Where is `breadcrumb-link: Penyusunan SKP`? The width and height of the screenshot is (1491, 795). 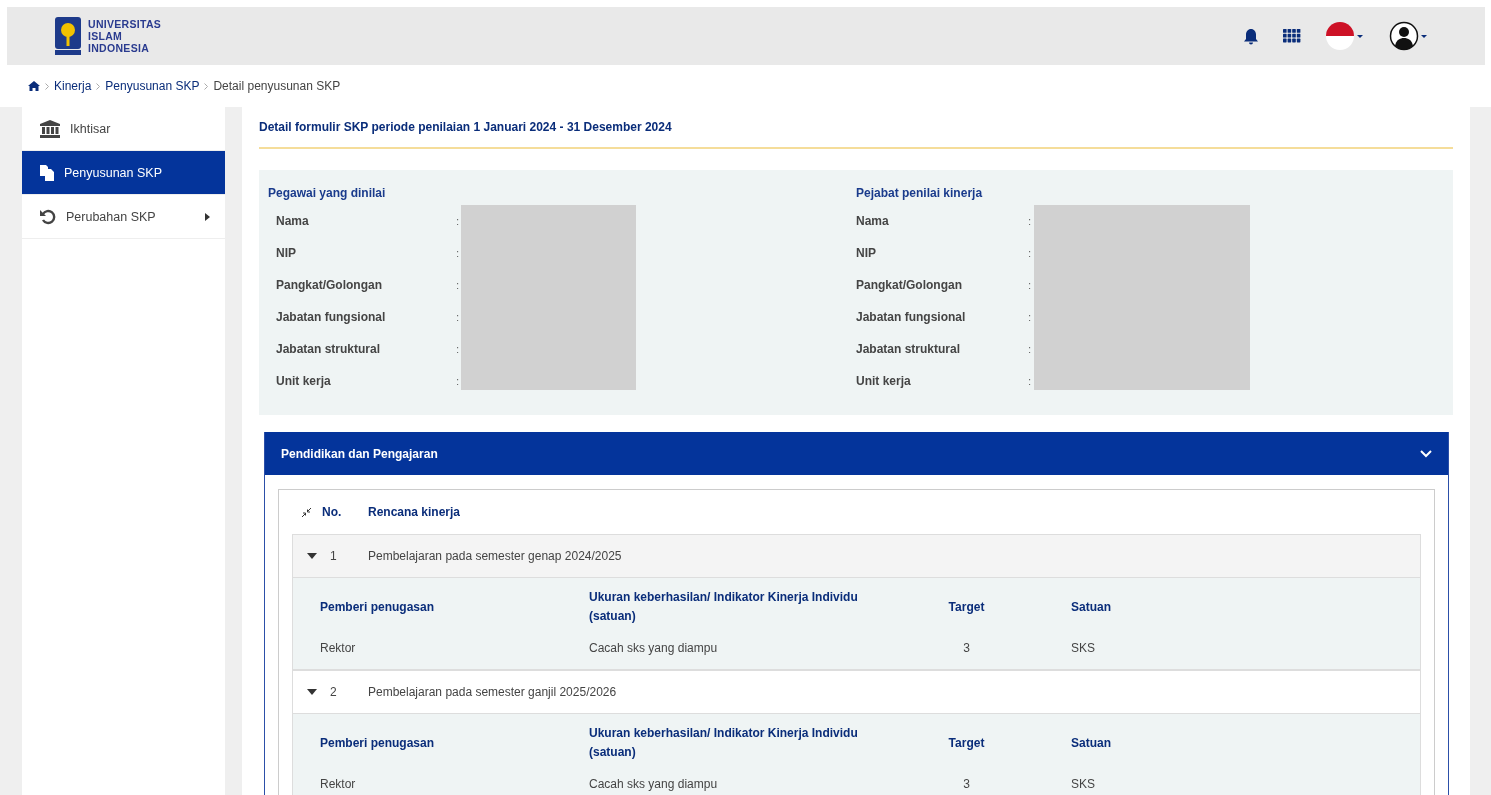 breadcrumb-link: Penyusunan SKP is located at coordinates (152, 86).